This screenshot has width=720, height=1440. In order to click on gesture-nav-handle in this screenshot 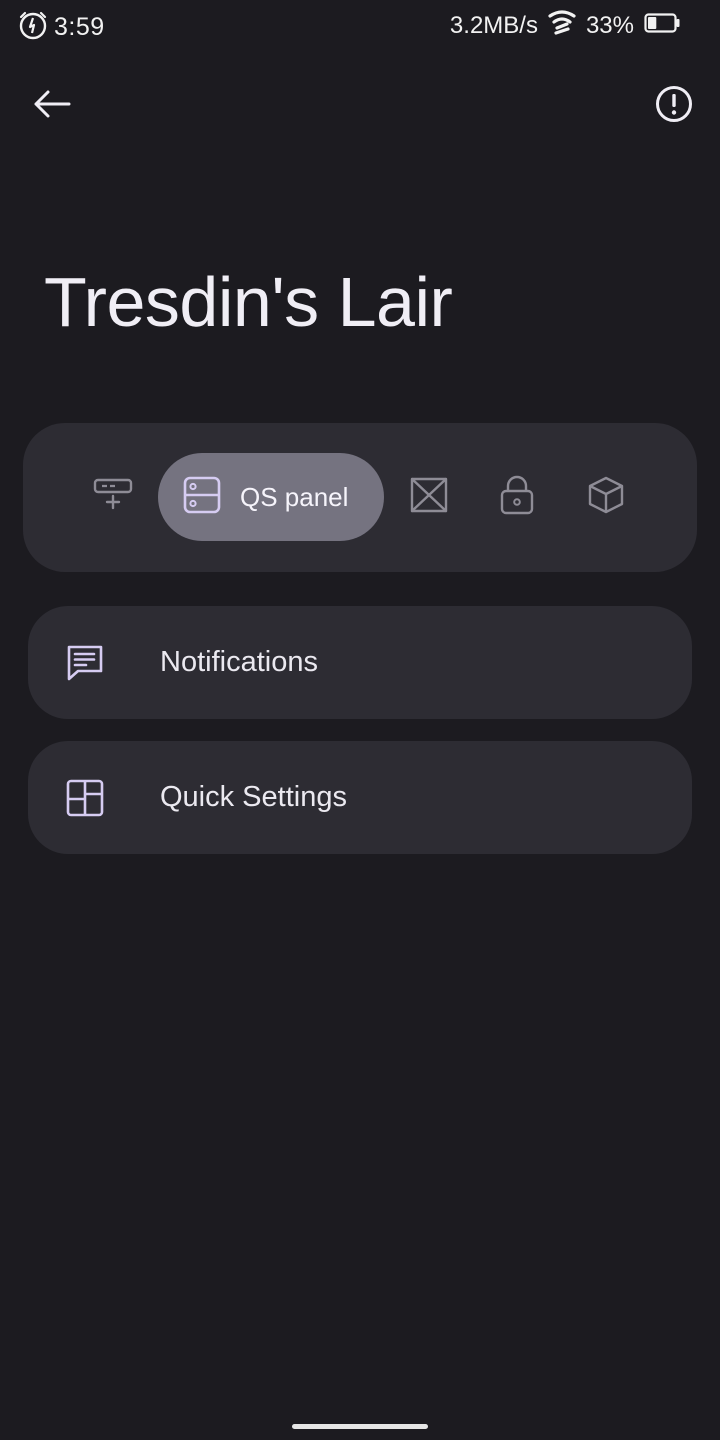, I will do `click(360, 1426)`.